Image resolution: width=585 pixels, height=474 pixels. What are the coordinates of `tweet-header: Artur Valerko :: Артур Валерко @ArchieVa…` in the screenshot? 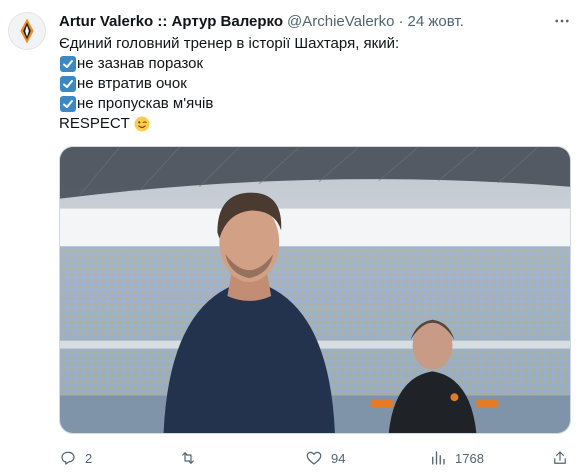 It's located at (316, 21).